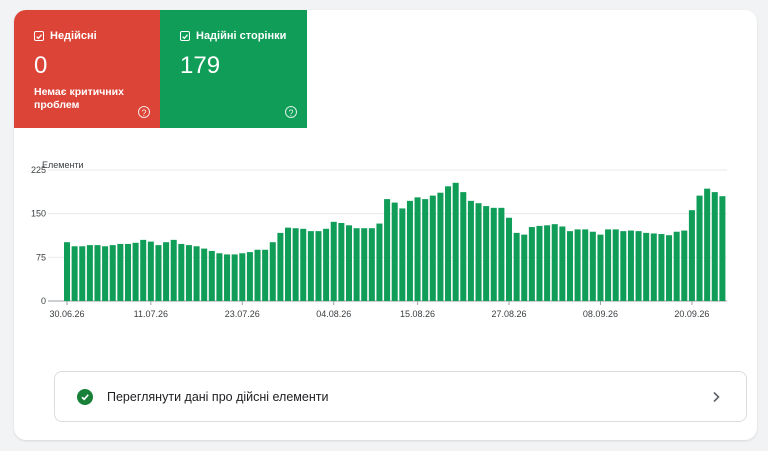 The height and width of the screenshot is (451, 768). I want to click on x-tick-label: 23.07.26, so click(242, 314).